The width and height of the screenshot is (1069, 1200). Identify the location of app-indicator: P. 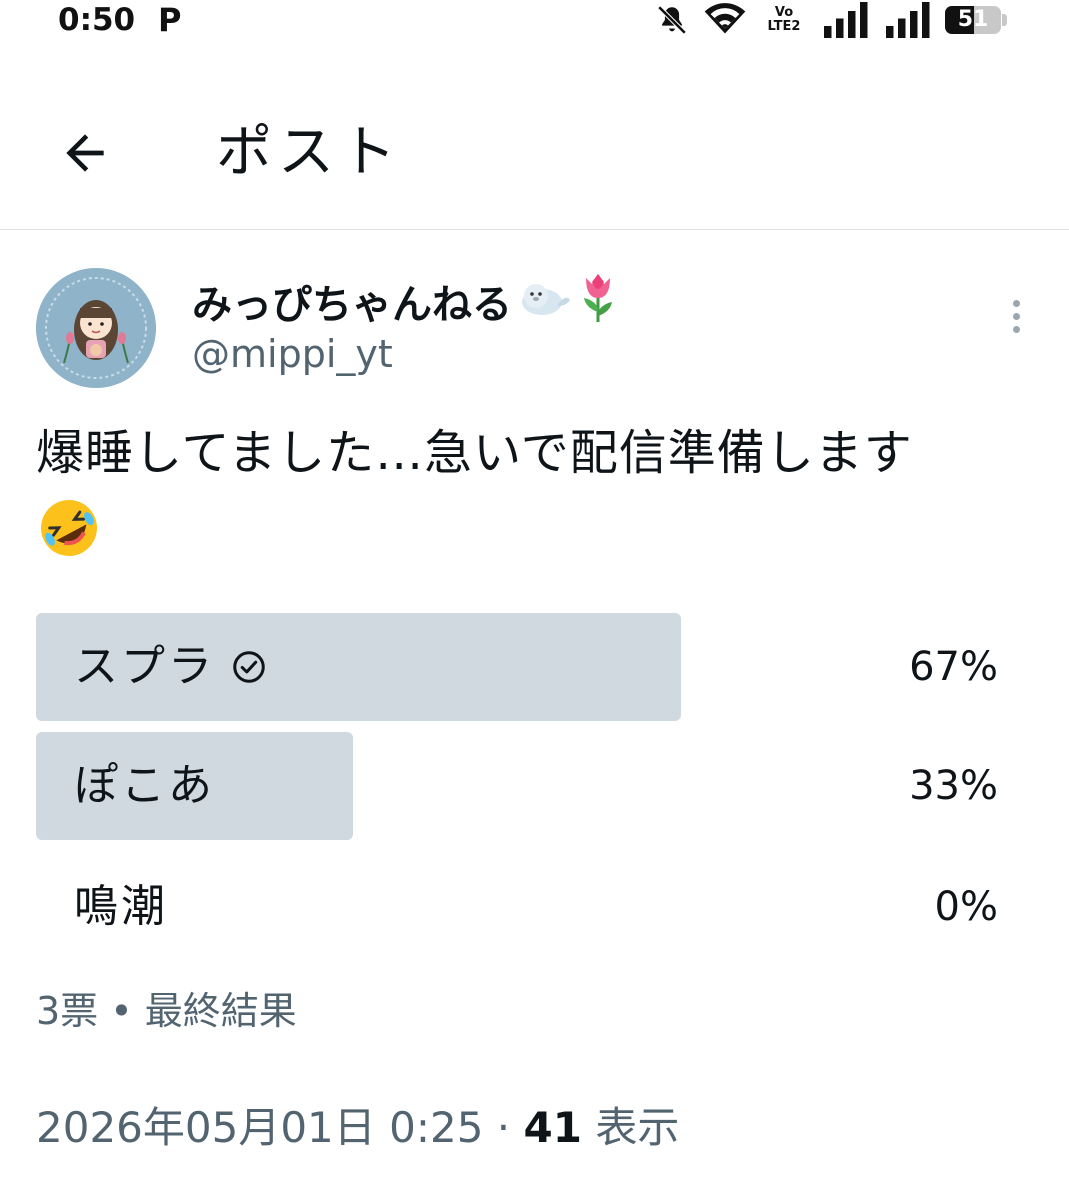
(170, 20).